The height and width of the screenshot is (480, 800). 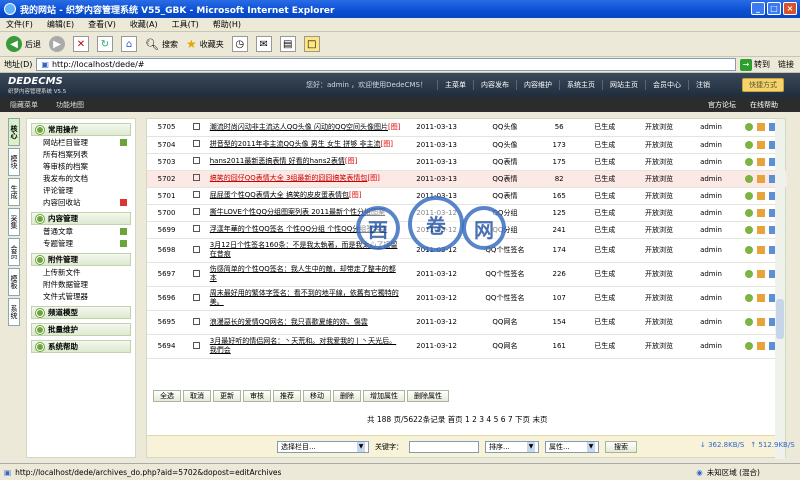 What do you see at coordinates (386, 64) in the screenshot?
I see `address-input: ▣ http://localhost/dede/#` at bounding box center [386, 64].